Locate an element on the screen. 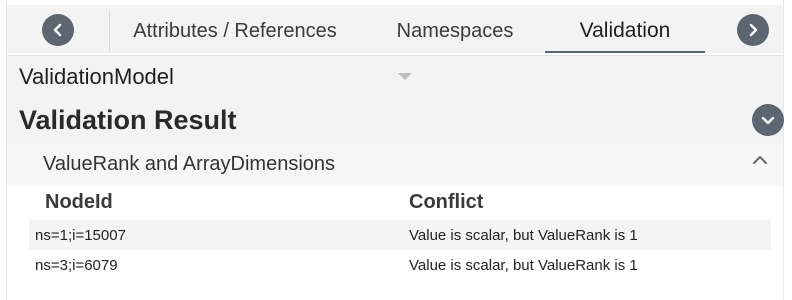 The height and width of the screenshot is (300, 792). section-header: ValueRank and ArrayDimensions is located at coordinates (395, 164).